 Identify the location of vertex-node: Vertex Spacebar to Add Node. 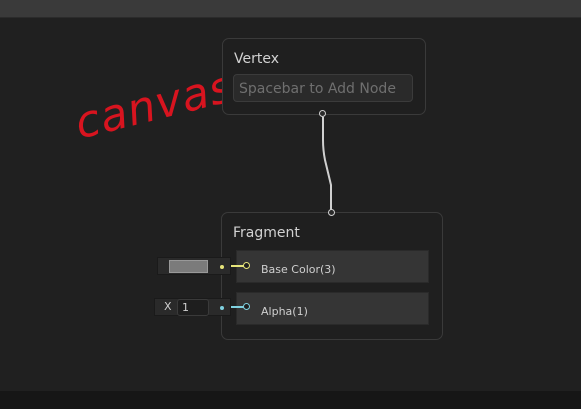
(324, 76).